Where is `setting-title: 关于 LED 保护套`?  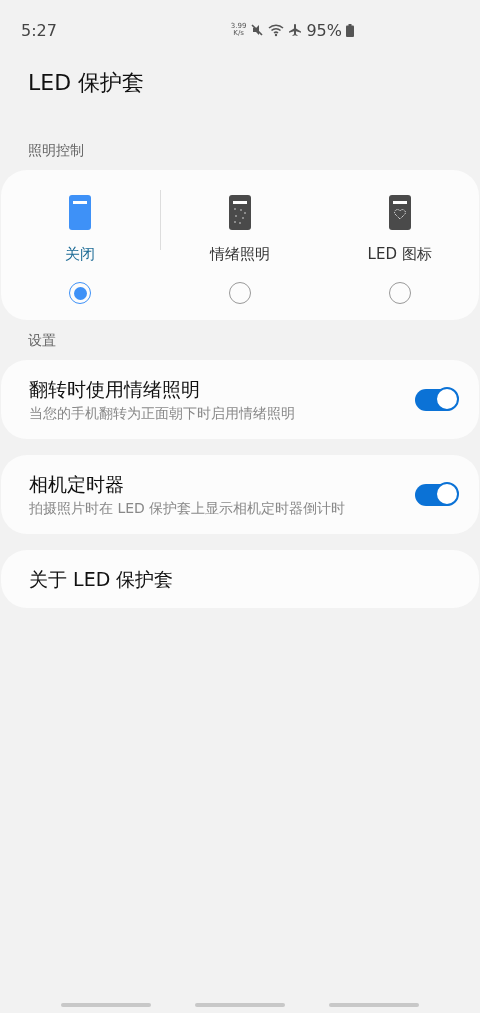 setting-title: 关于 LED 保护套 is located at coordinates (101, 579).